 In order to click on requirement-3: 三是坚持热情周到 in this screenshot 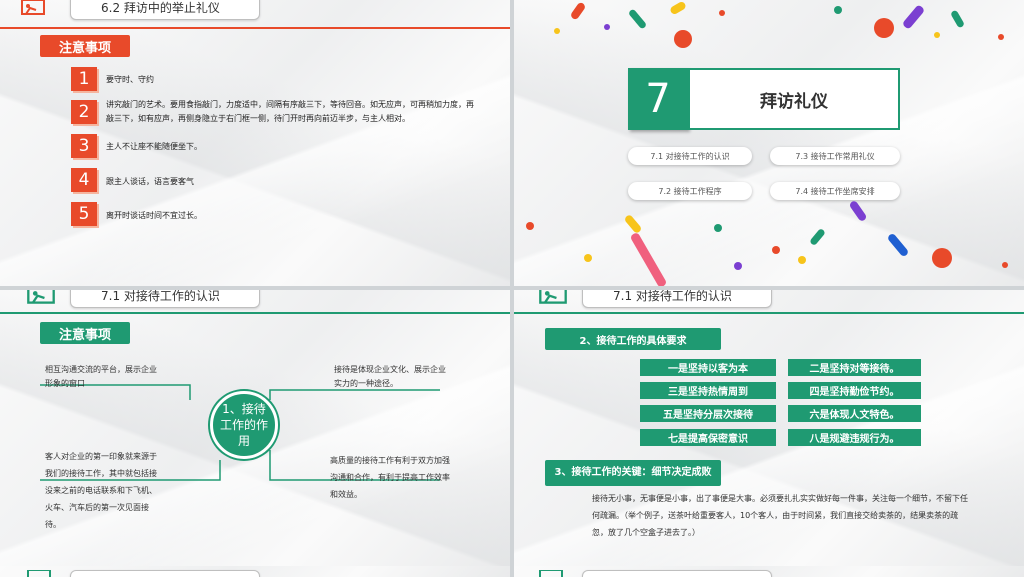, I will do `click(708, 390)`.